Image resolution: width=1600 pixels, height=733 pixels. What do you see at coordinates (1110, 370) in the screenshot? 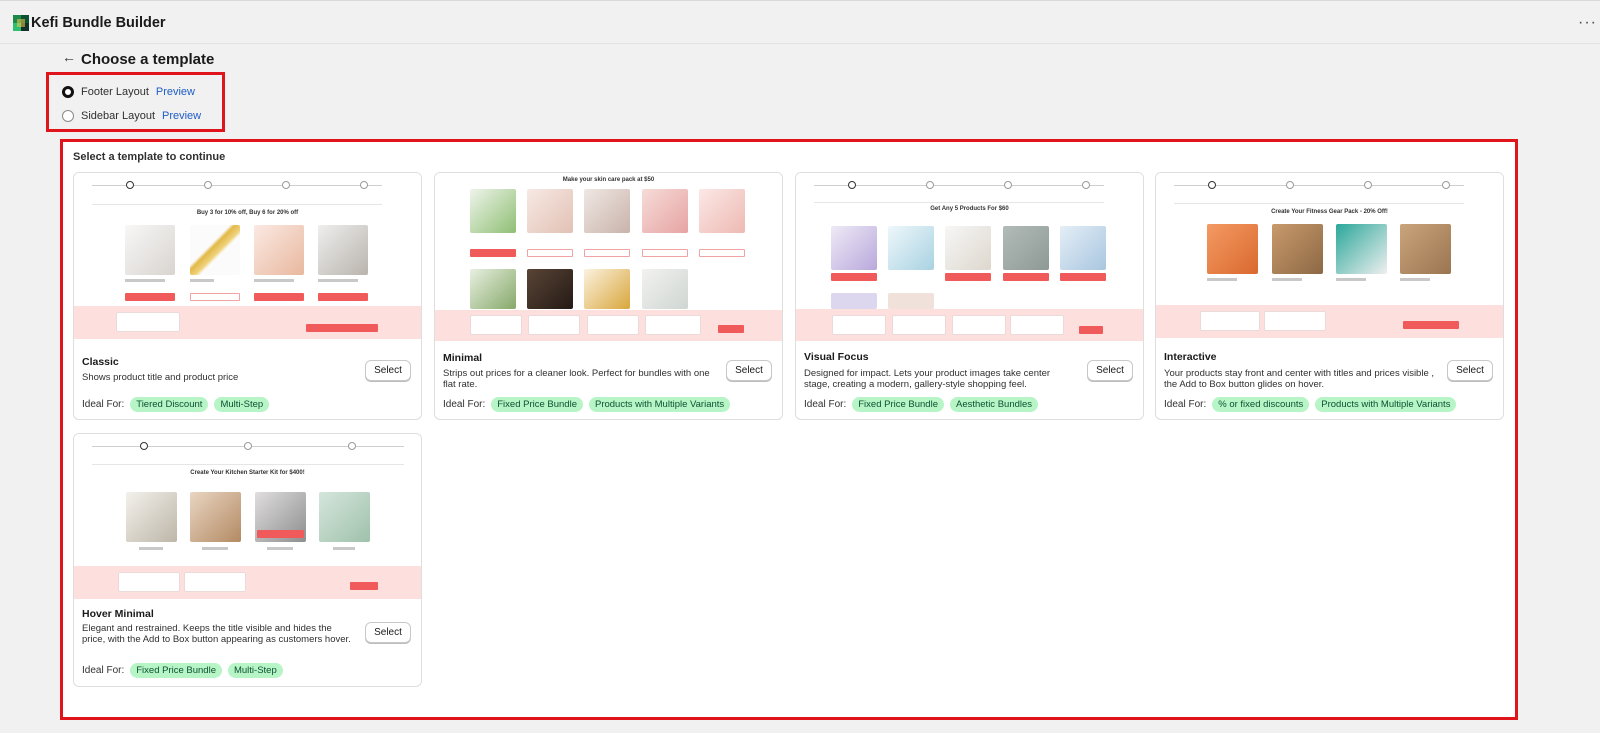
I see `select-button-visual-focus: Select` at bounding box center [1110, 370].